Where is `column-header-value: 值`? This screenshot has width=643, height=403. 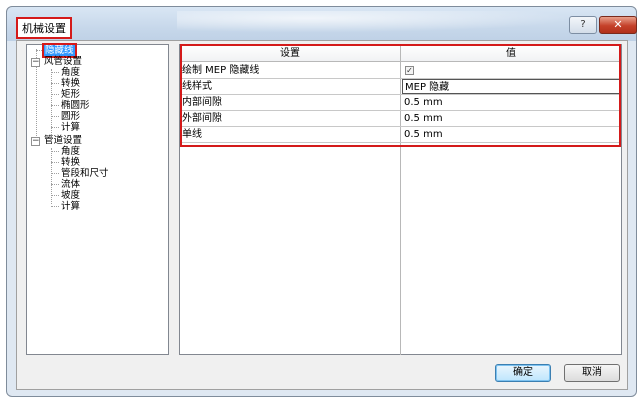 column-header-value: 值 is located at coordinates (511, 53).